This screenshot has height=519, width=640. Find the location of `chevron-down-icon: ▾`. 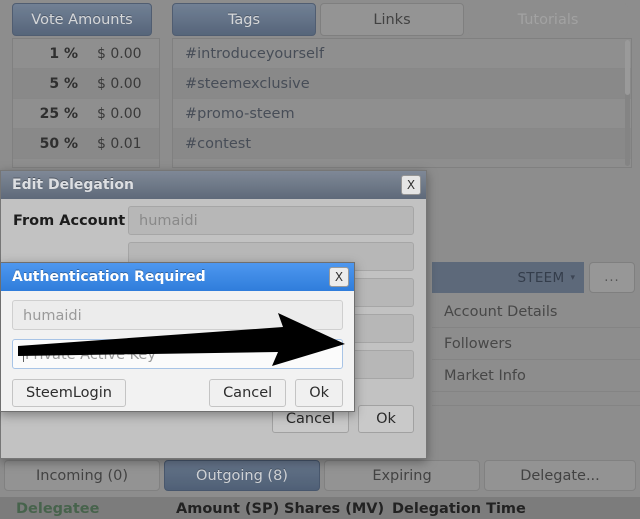

chevron-down-icon: ▾ is located at coordinates (572, 277).